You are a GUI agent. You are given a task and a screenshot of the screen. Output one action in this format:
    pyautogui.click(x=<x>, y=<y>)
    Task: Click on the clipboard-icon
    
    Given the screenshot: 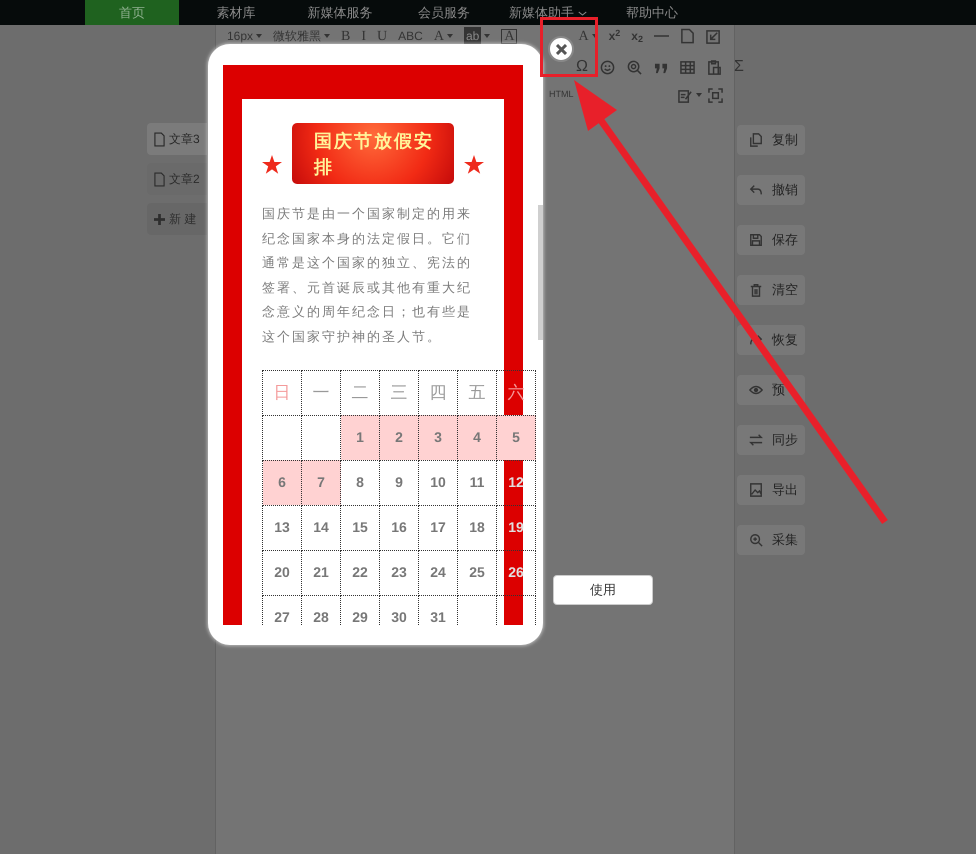 What is the action you would take?
    pyautogui.click(x=714, y=67)
    